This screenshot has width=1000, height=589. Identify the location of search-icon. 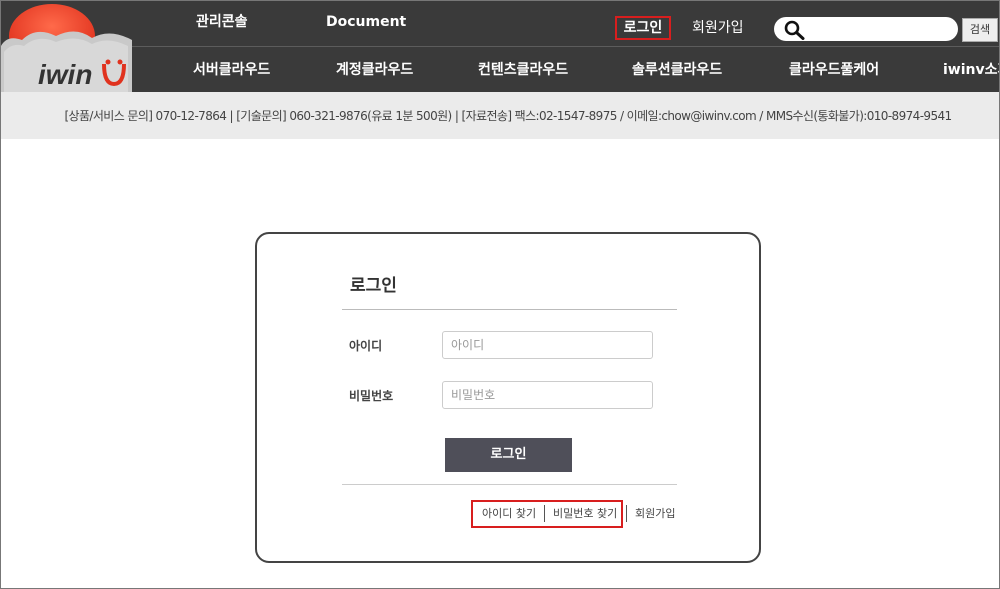
(795, 32).